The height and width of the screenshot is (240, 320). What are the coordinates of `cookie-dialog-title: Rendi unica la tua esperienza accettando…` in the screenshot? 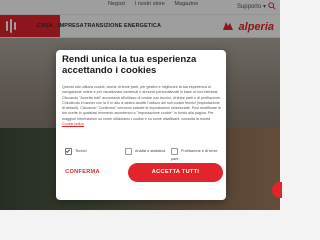 It's located at (129, 65).